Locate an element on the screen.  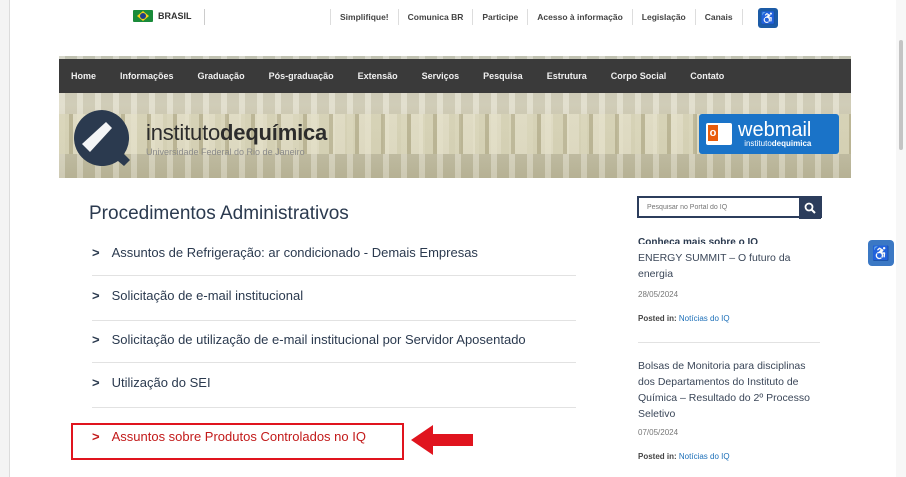
gov-link-comunica: Comunica BR is located at coordinates (436, 17).